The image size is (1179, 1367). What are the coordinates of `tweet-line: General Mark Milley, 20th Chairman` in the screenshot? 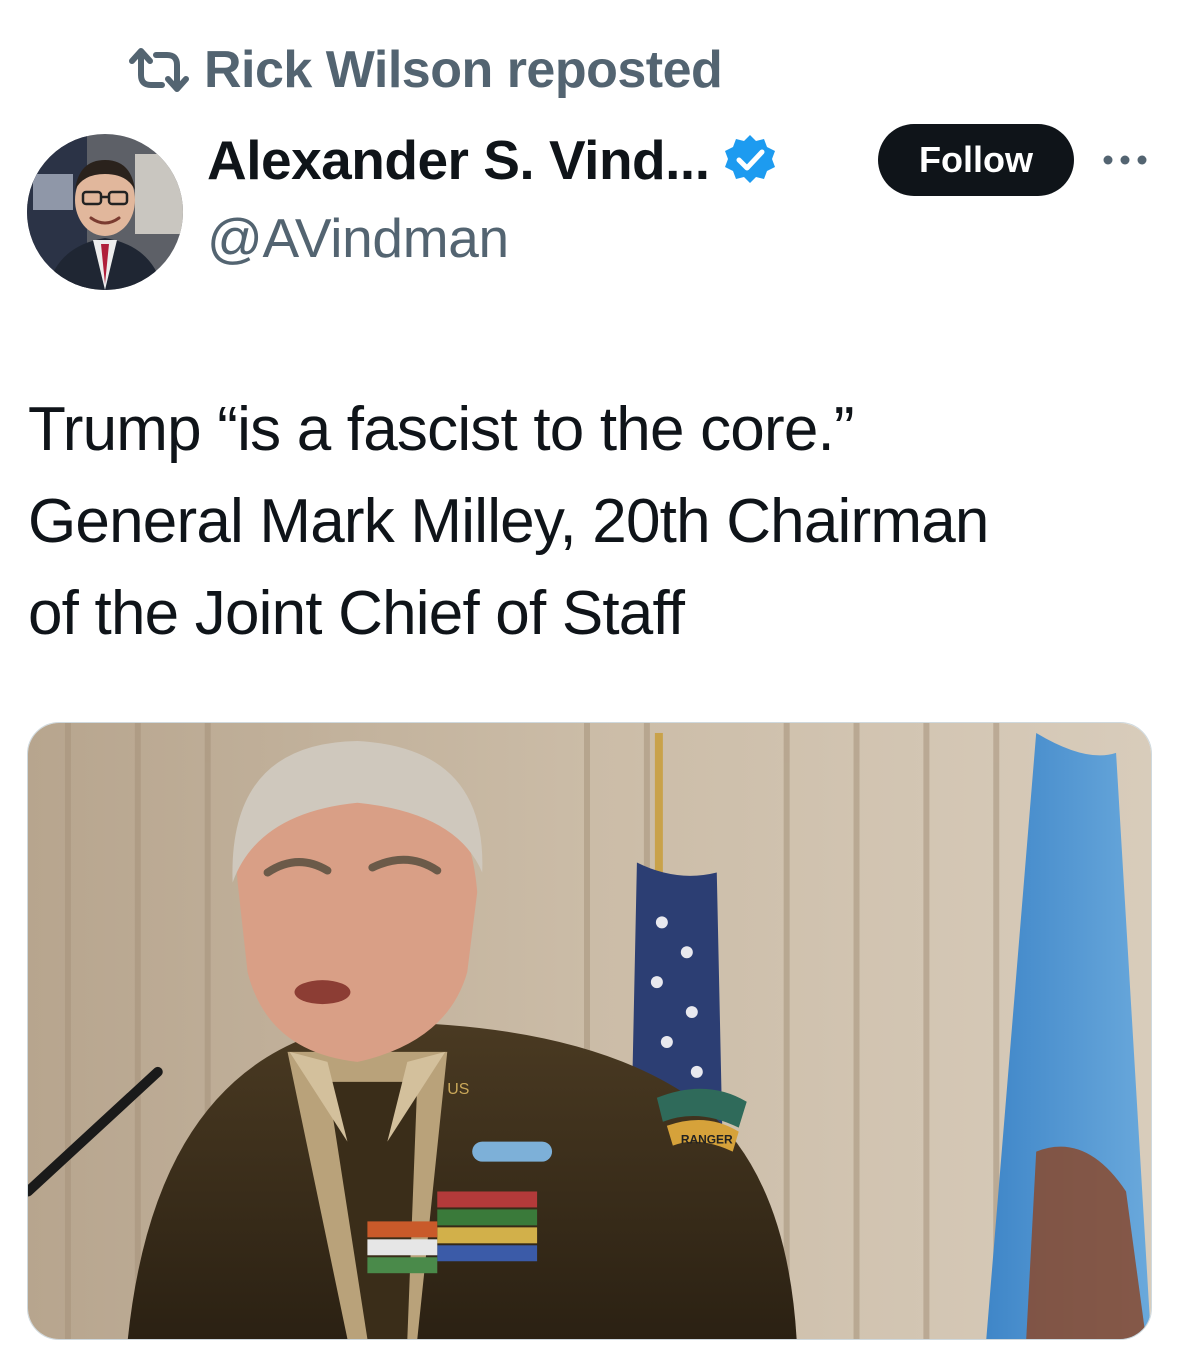 It's located at (508, 521).